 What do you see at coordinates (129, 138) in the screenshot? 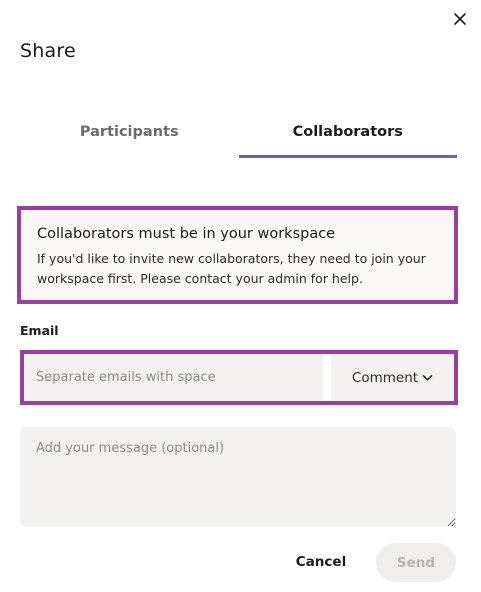
I see `tab-participants: Participants` at bounding box center [129, 138].